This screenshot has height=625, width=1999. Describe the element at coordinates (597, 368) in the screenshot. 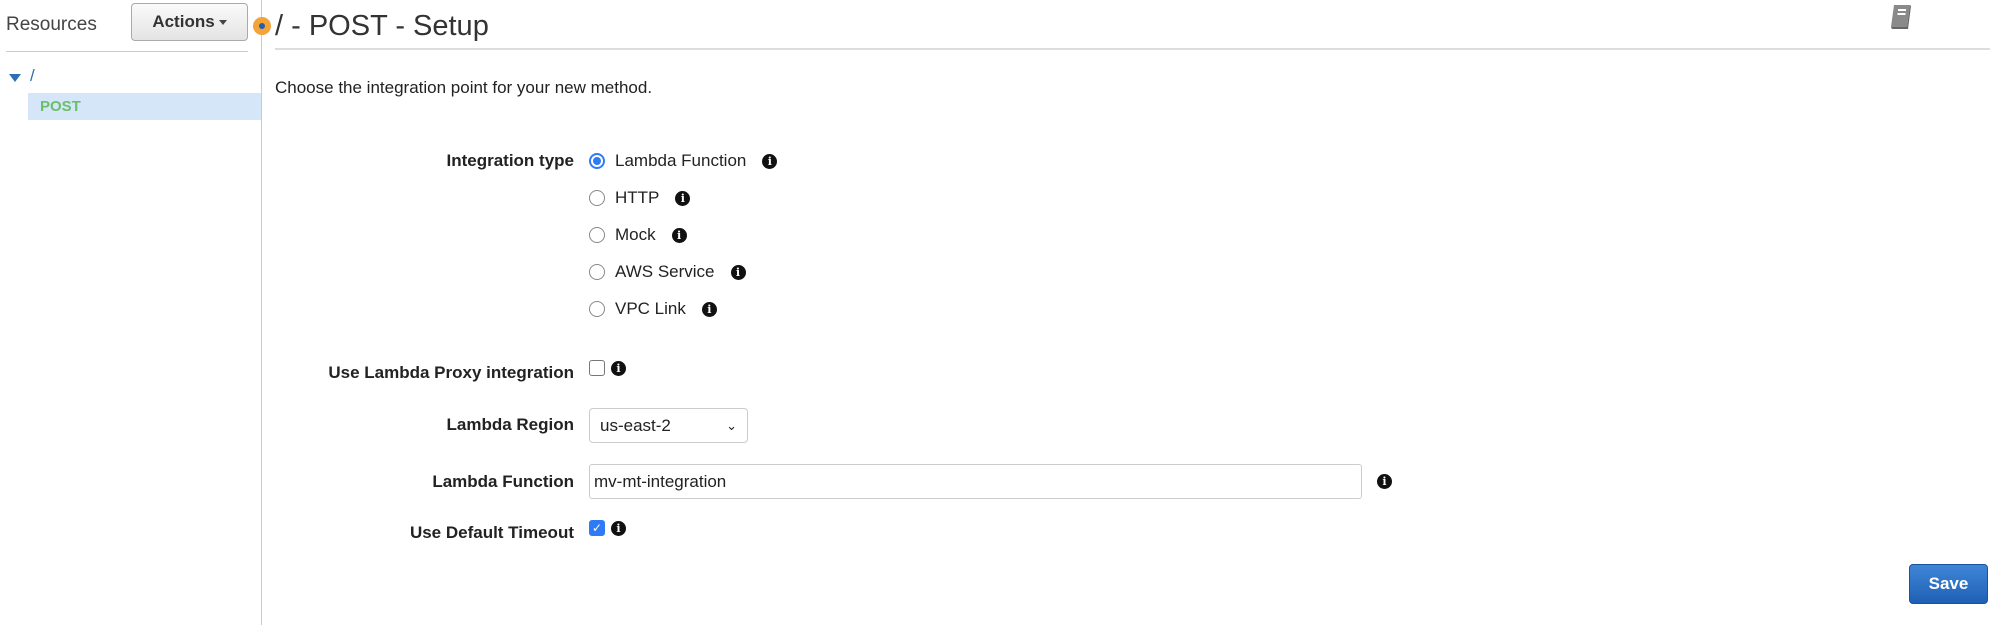

I see `proxy-checkbox` at that location.